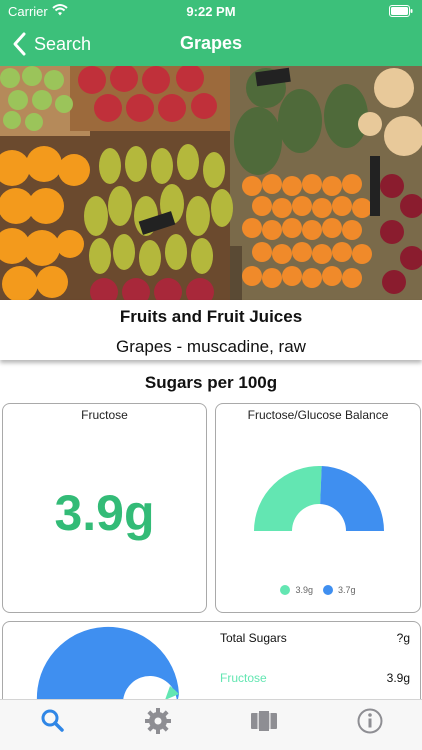 The image size is (422, 750). I want to click on film-strip-icon, so click(264, 721).